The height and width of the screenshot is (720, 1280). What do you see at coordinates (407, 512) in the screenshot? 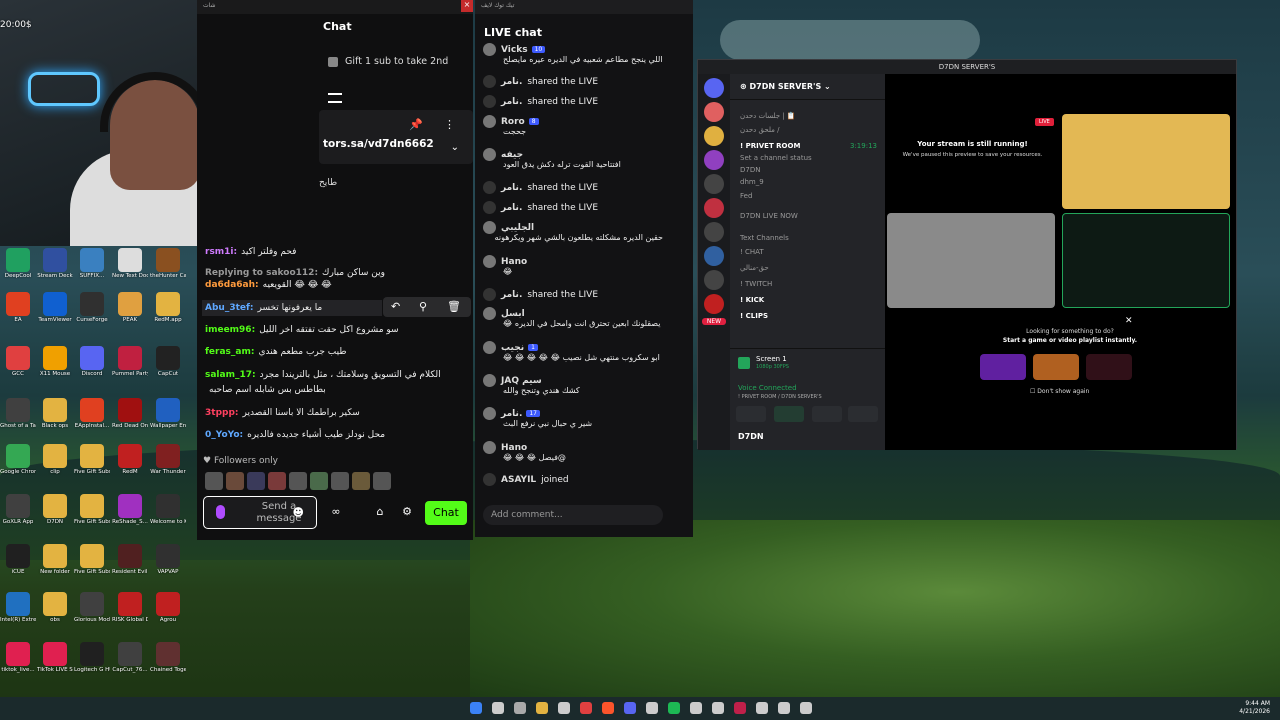
I see `gear-icon: ⚙` at bounding box center [407, 512].